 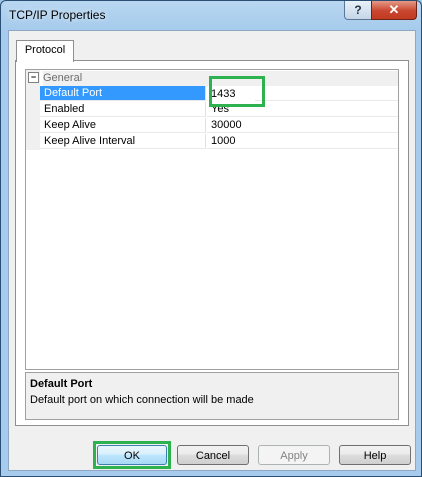 What do you see at coordinates (302, 109) in the screenshot?
I see `property-value: Yes` at bounding box center [302, 109].